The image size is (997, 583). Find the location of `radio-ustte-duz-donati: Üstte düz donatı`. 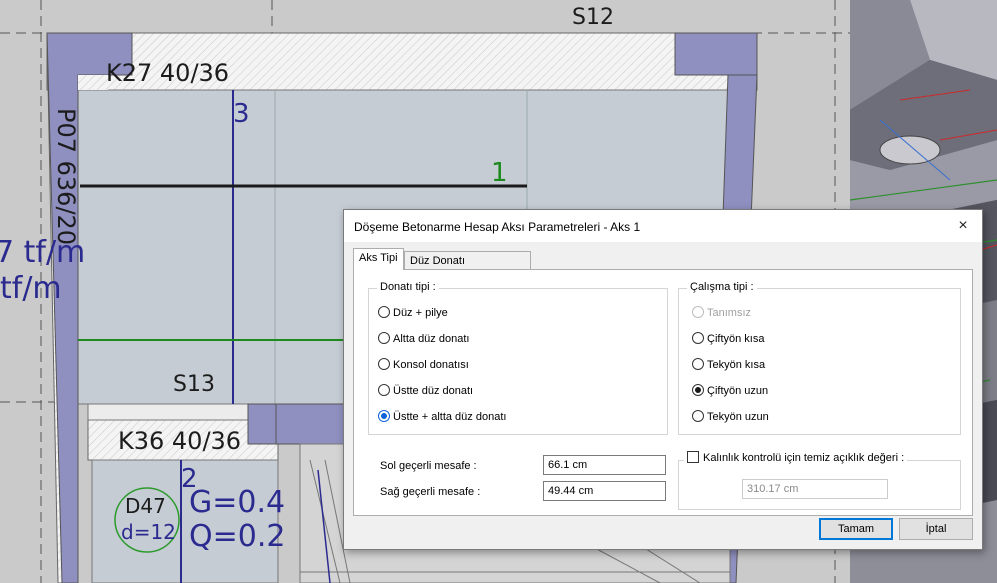

radio-ustte-duz-donati: Üstte düz donatı is located at coordinates (425, 391).